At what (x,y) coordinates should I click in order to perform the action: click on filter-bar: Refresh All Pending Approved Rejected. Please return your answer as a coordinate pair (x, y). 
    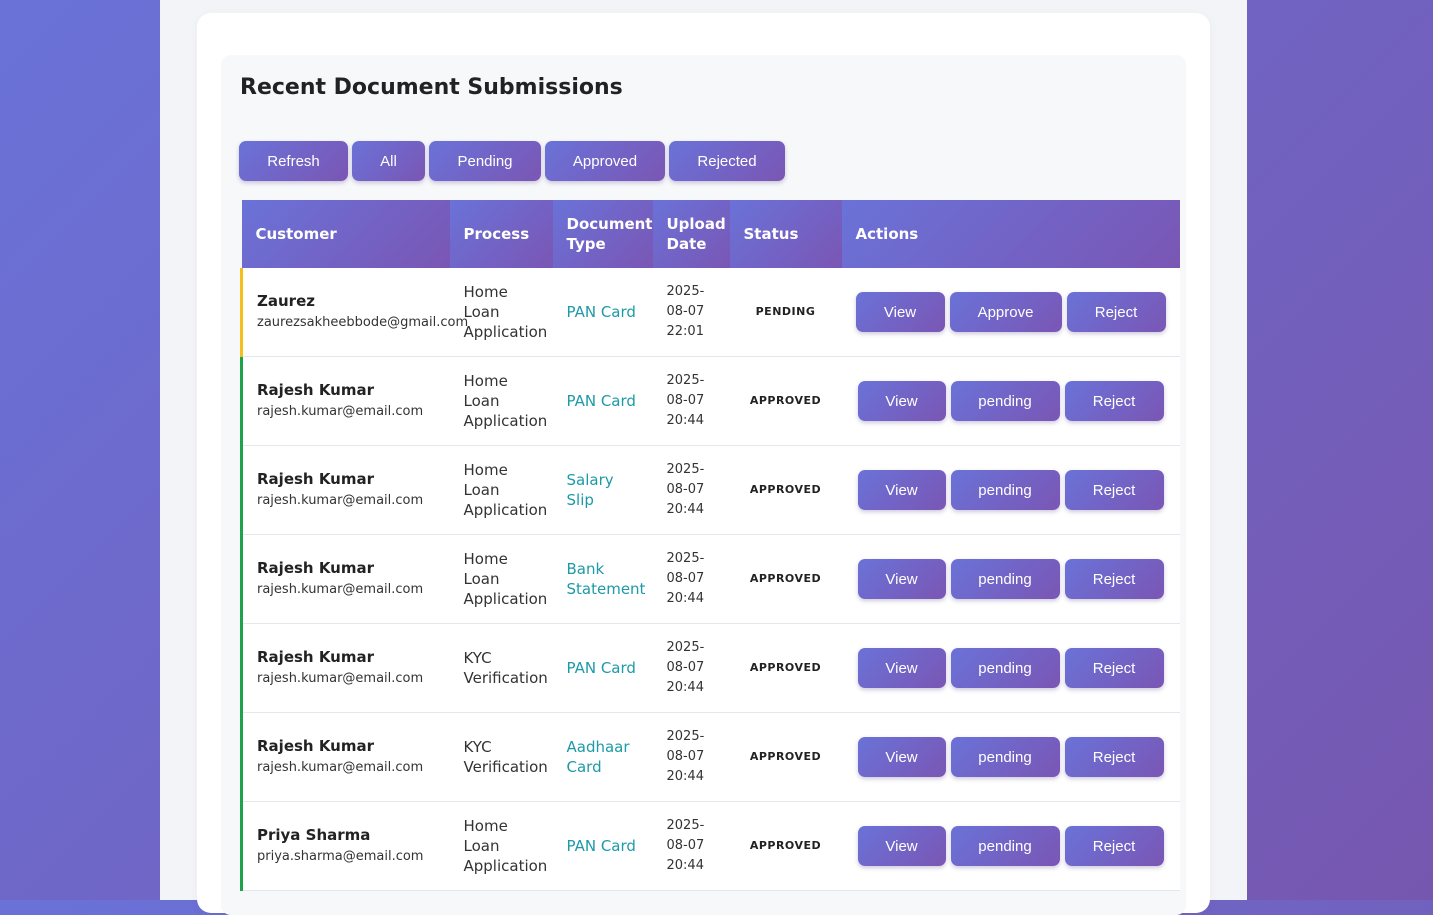
    Looking at the image, I should click on (512, 161).